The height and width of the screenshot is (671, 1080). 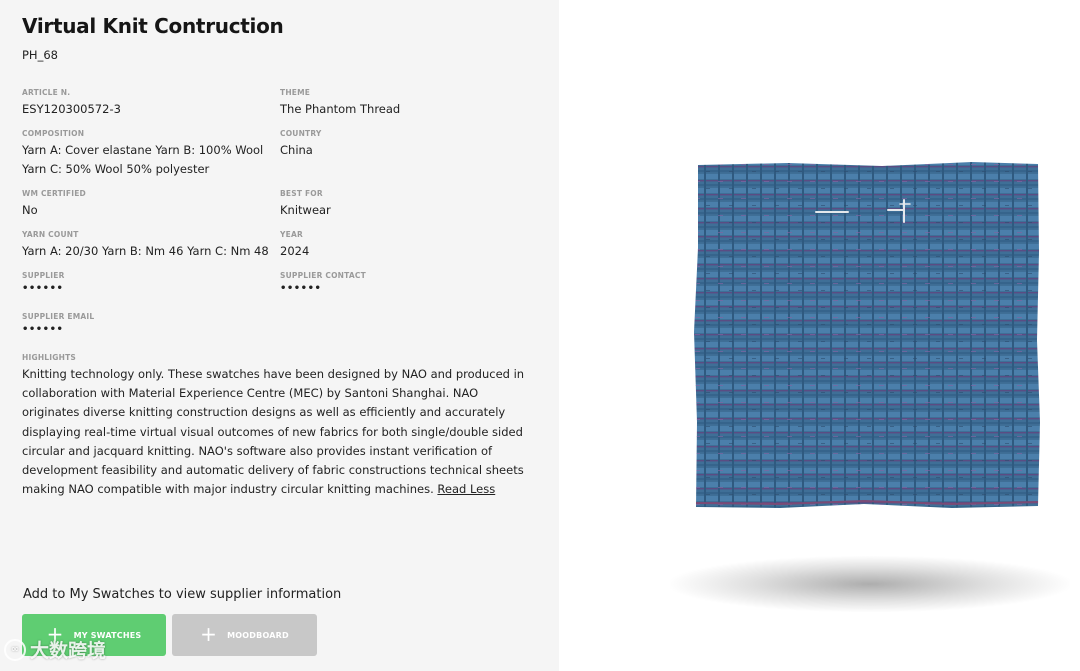 I want to click on field-theme: THEME The Phantom Thread, so click(x=340, y=103).